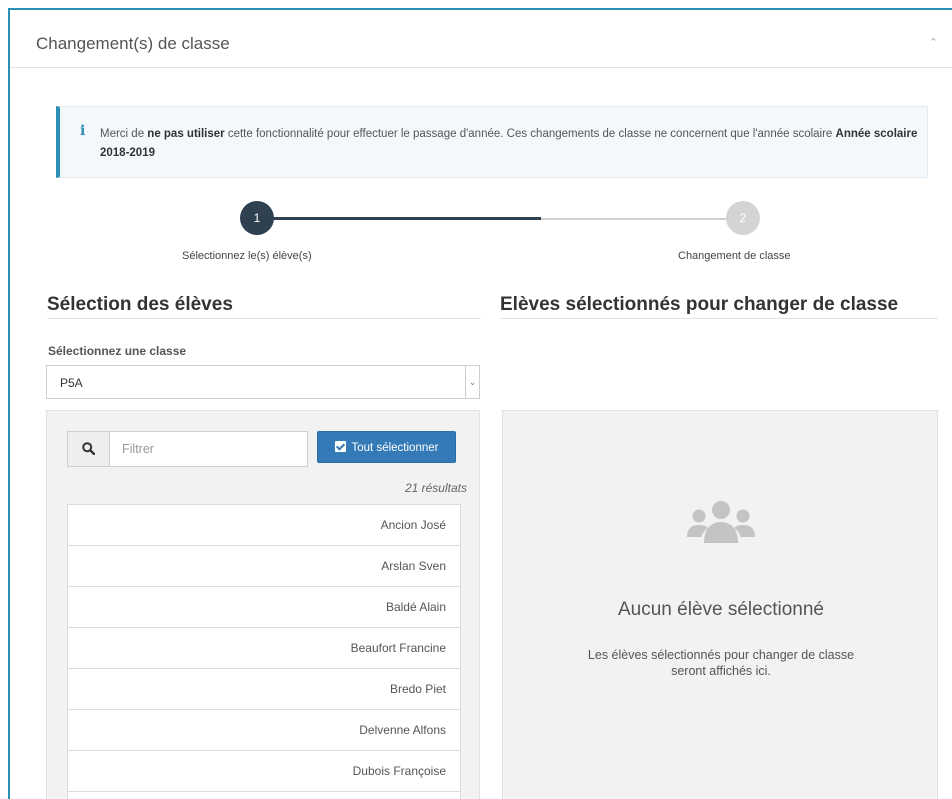 This screenshot has height=799, width=952. What do you see at coordinates (247, 256) in the screenshot?
I see `step-1-label: Sélectionnez le(s) élève(s)` at bounding box center [247, 256].